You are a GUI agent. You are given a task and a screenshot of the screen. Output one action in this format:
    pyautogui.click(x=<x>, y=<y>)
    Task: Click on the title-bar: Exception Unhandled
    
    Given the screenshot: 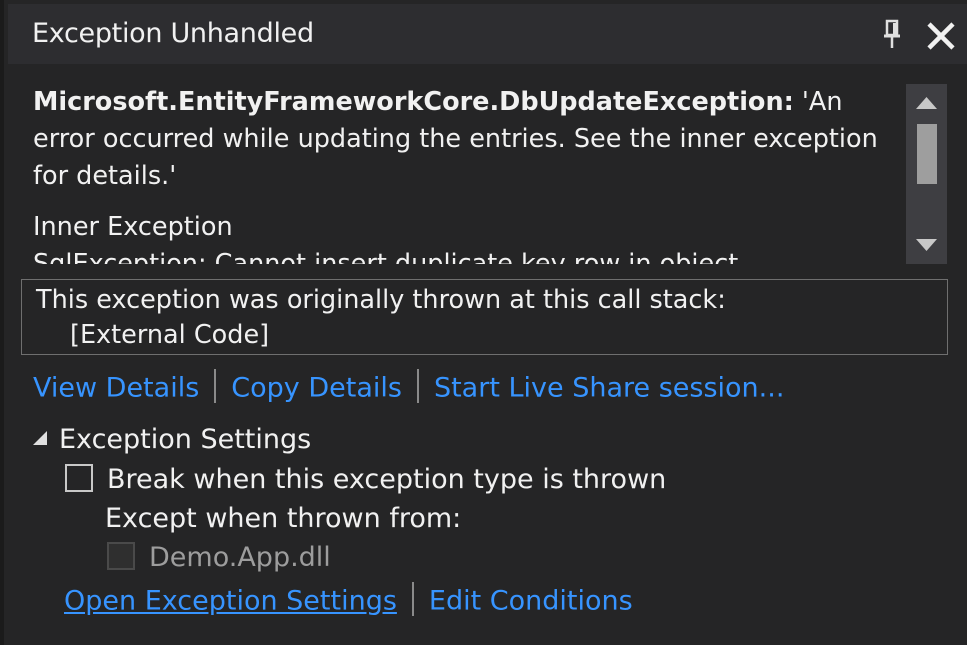 What is the action you would take?
    pyautogui.click(x=487, y=34)
    